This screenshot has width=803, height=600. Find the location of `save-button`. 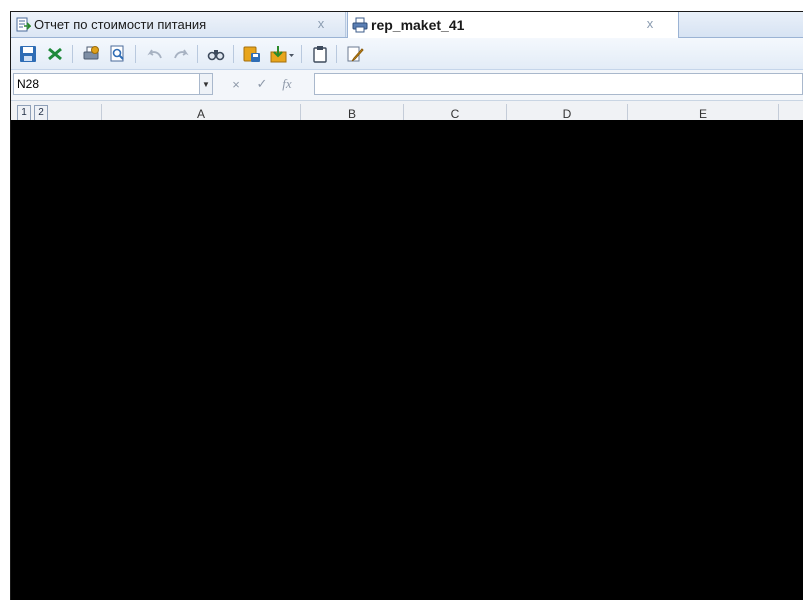

save-button is located at coordinates (28, 54).